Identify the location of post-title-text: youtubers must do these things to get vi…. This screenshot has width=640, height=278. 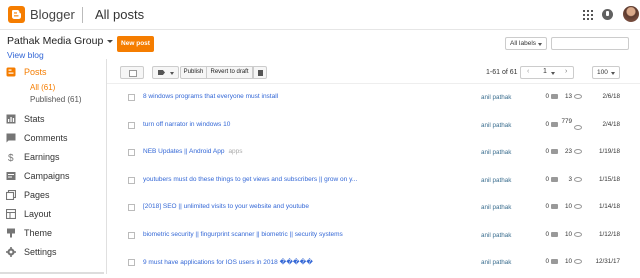
(250, 179).